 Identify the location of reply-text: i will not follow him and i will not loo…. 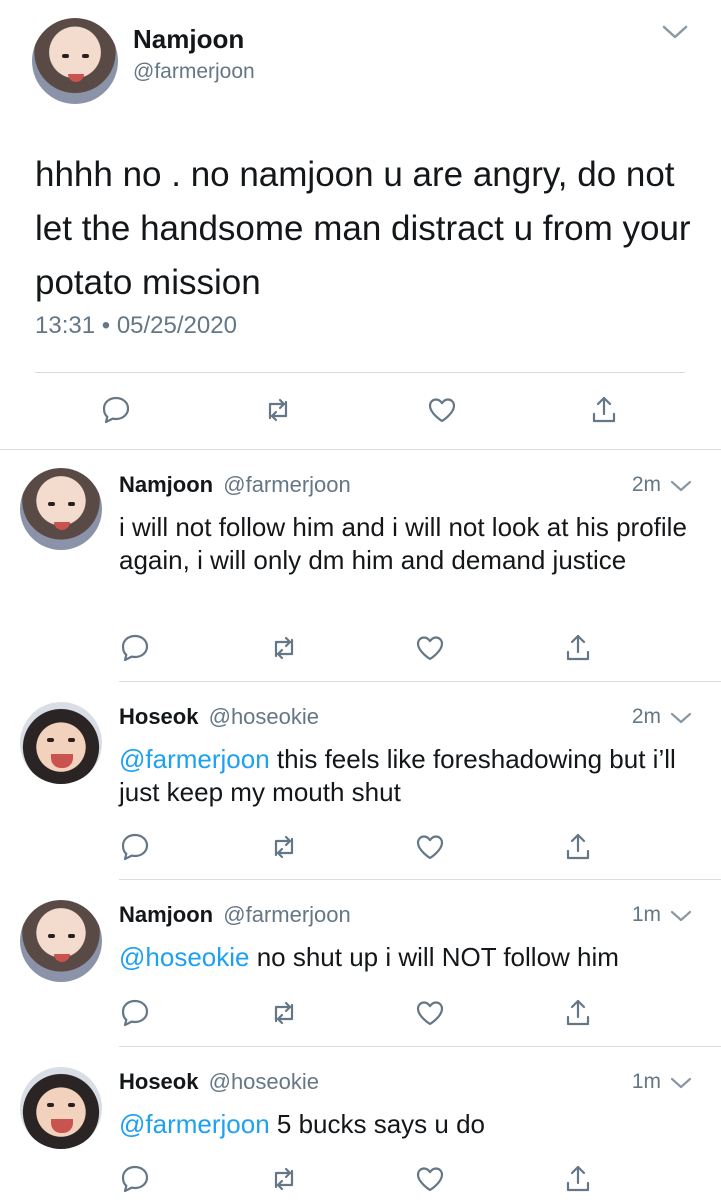
(404, 544).